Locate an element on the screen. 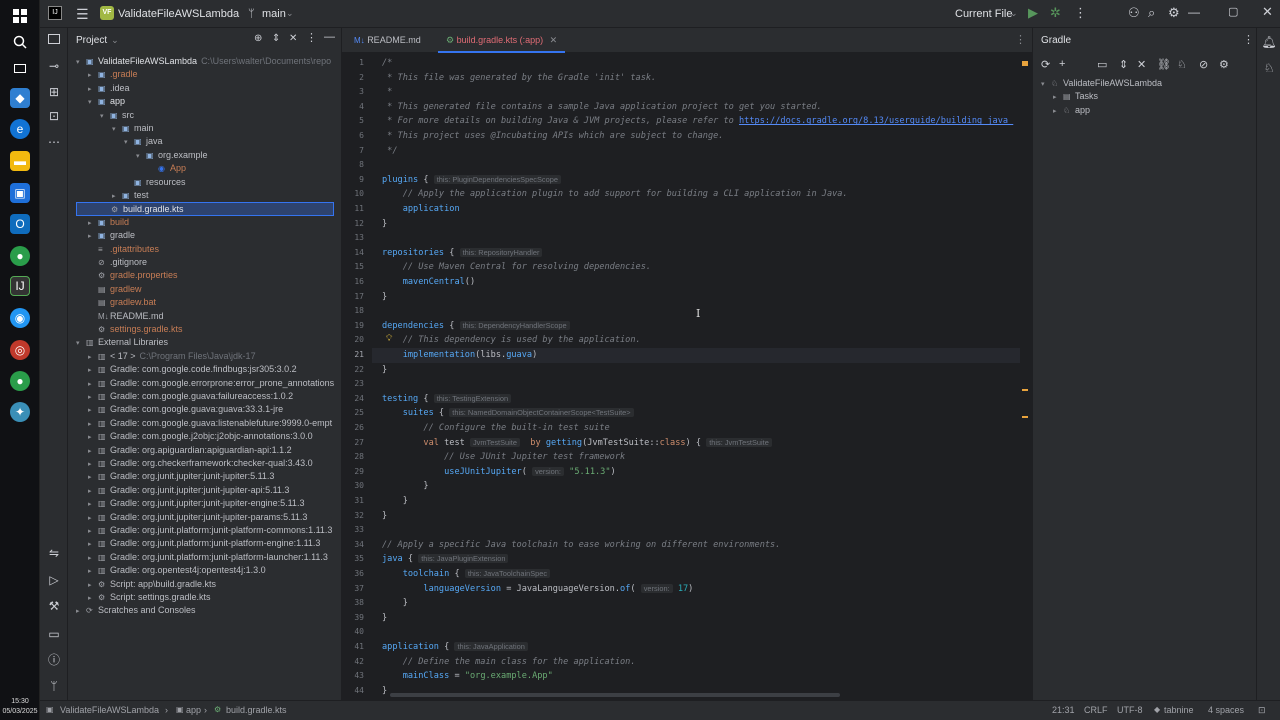  more-tools-icon: ⋯ is located at coordinates (54, 142).